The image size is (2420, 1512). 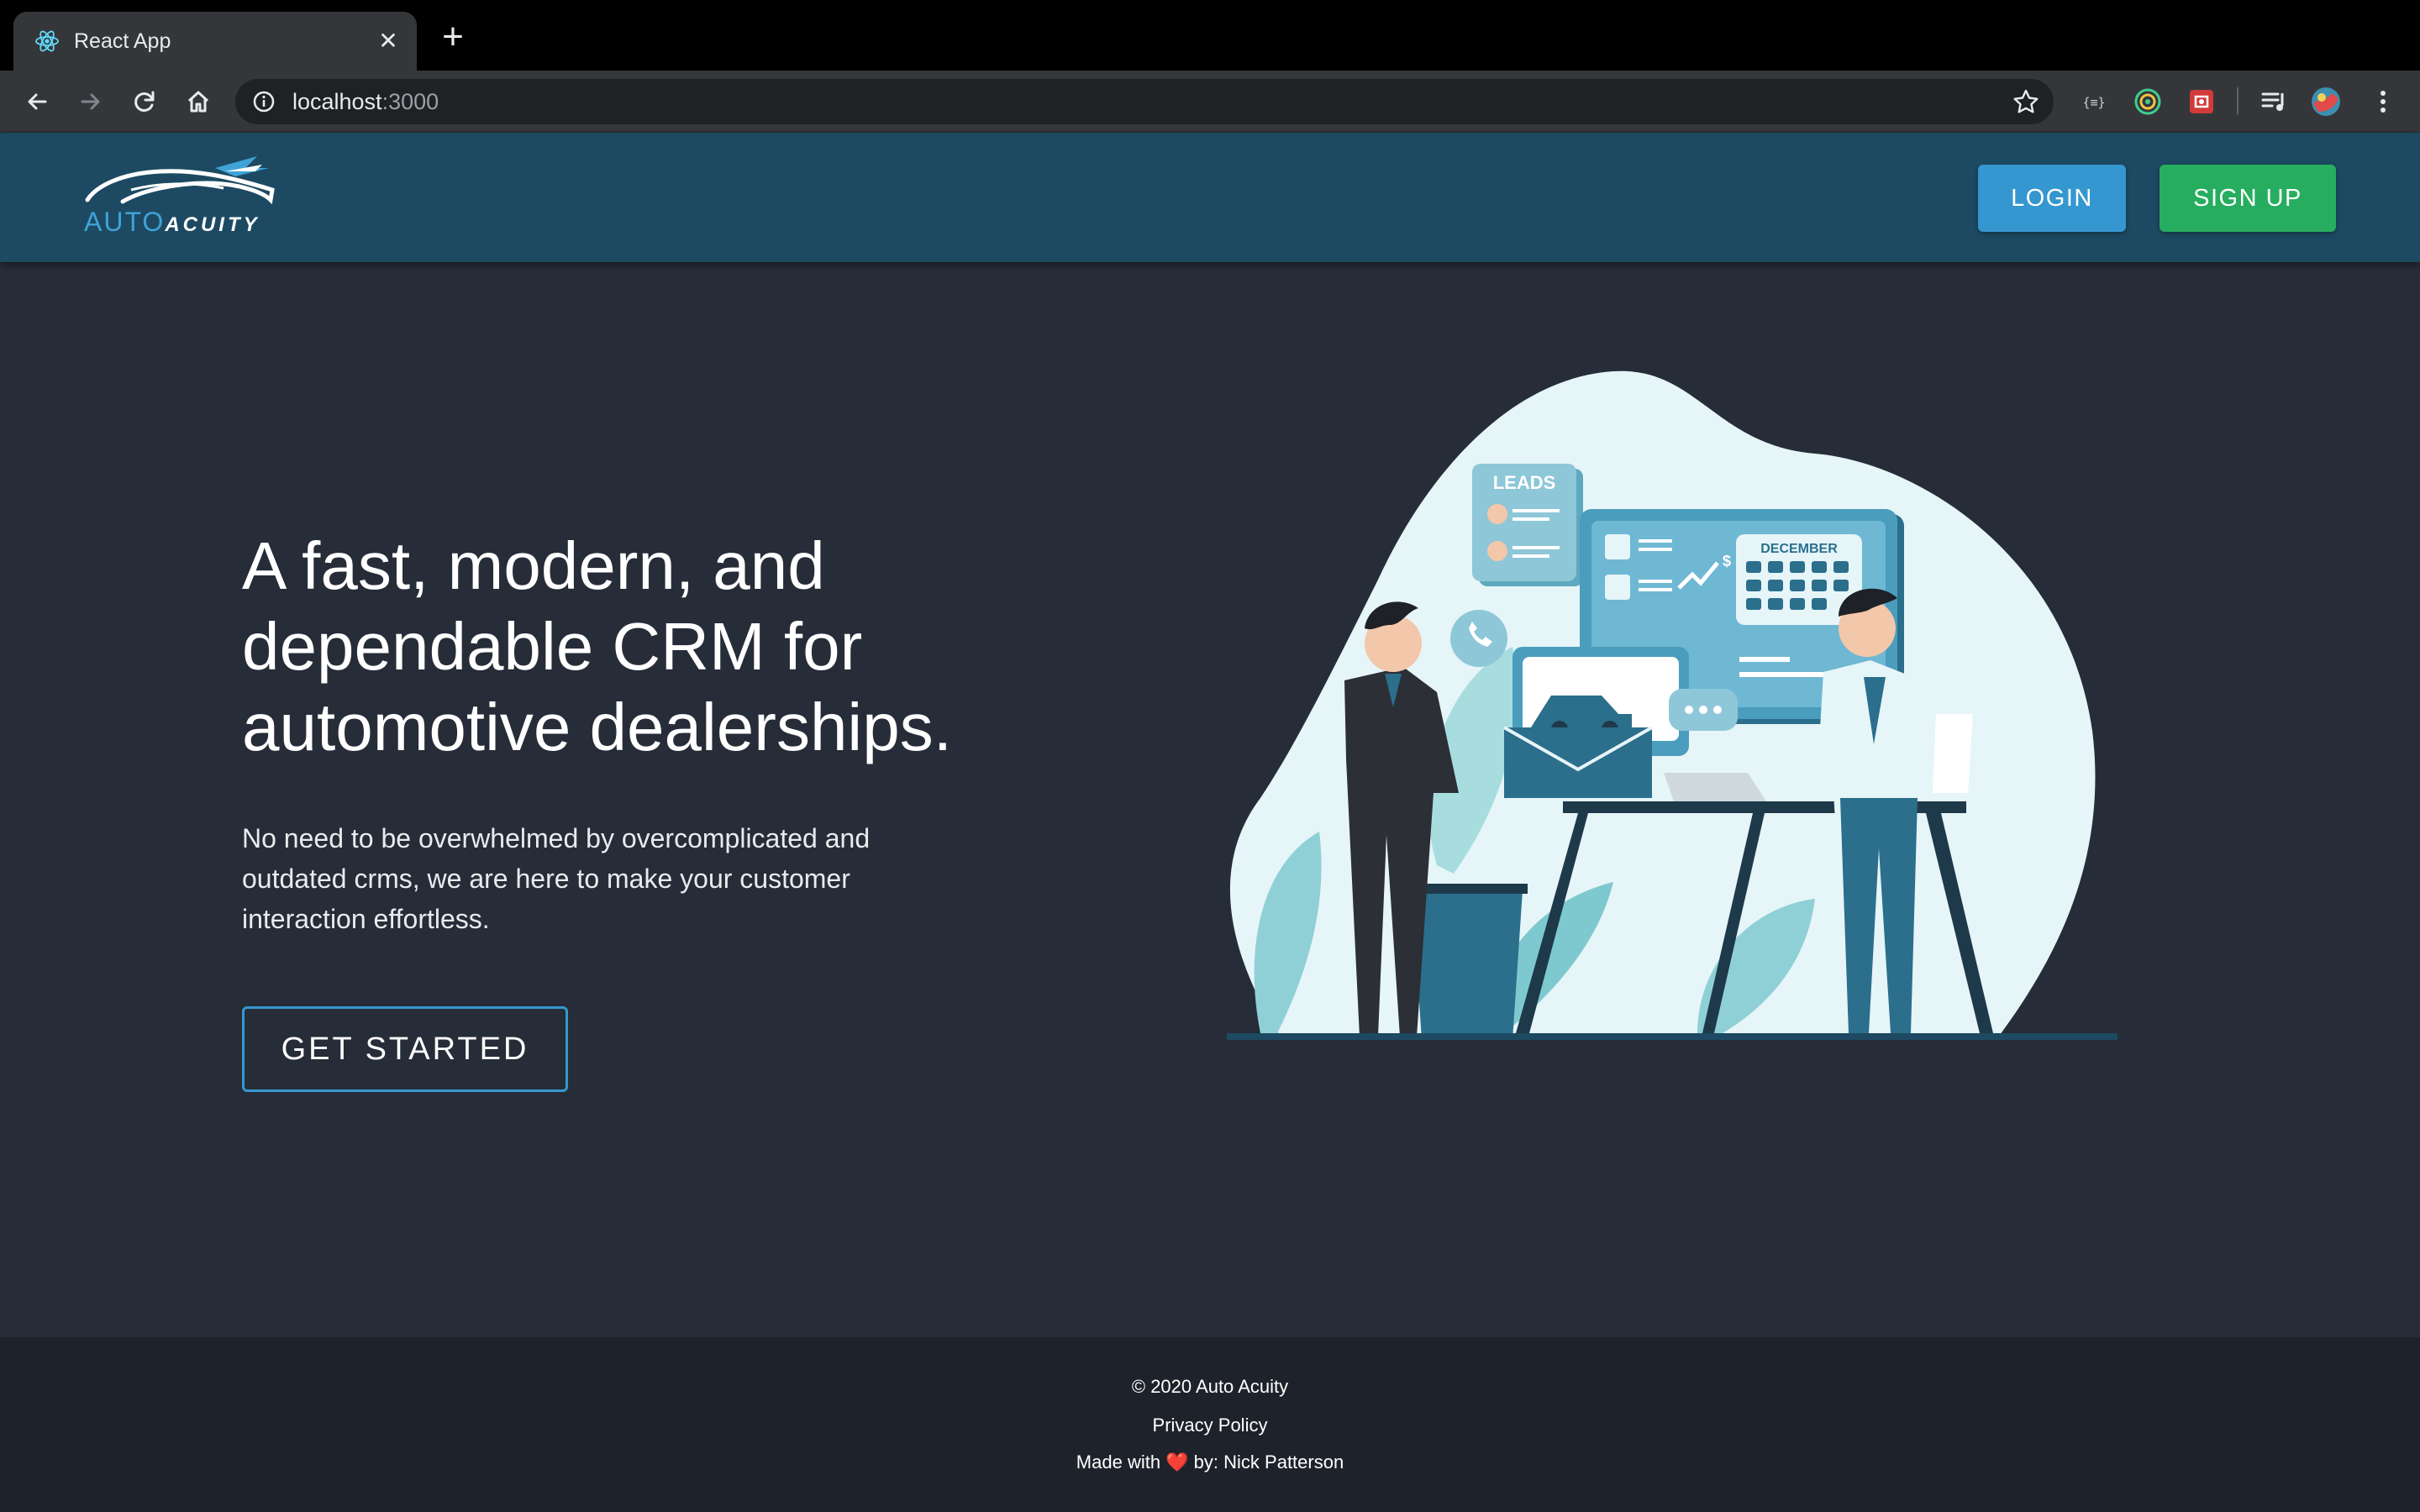 I want to click on browser-tabstrip: React App ✕ +, so click(x=1210, y=35).